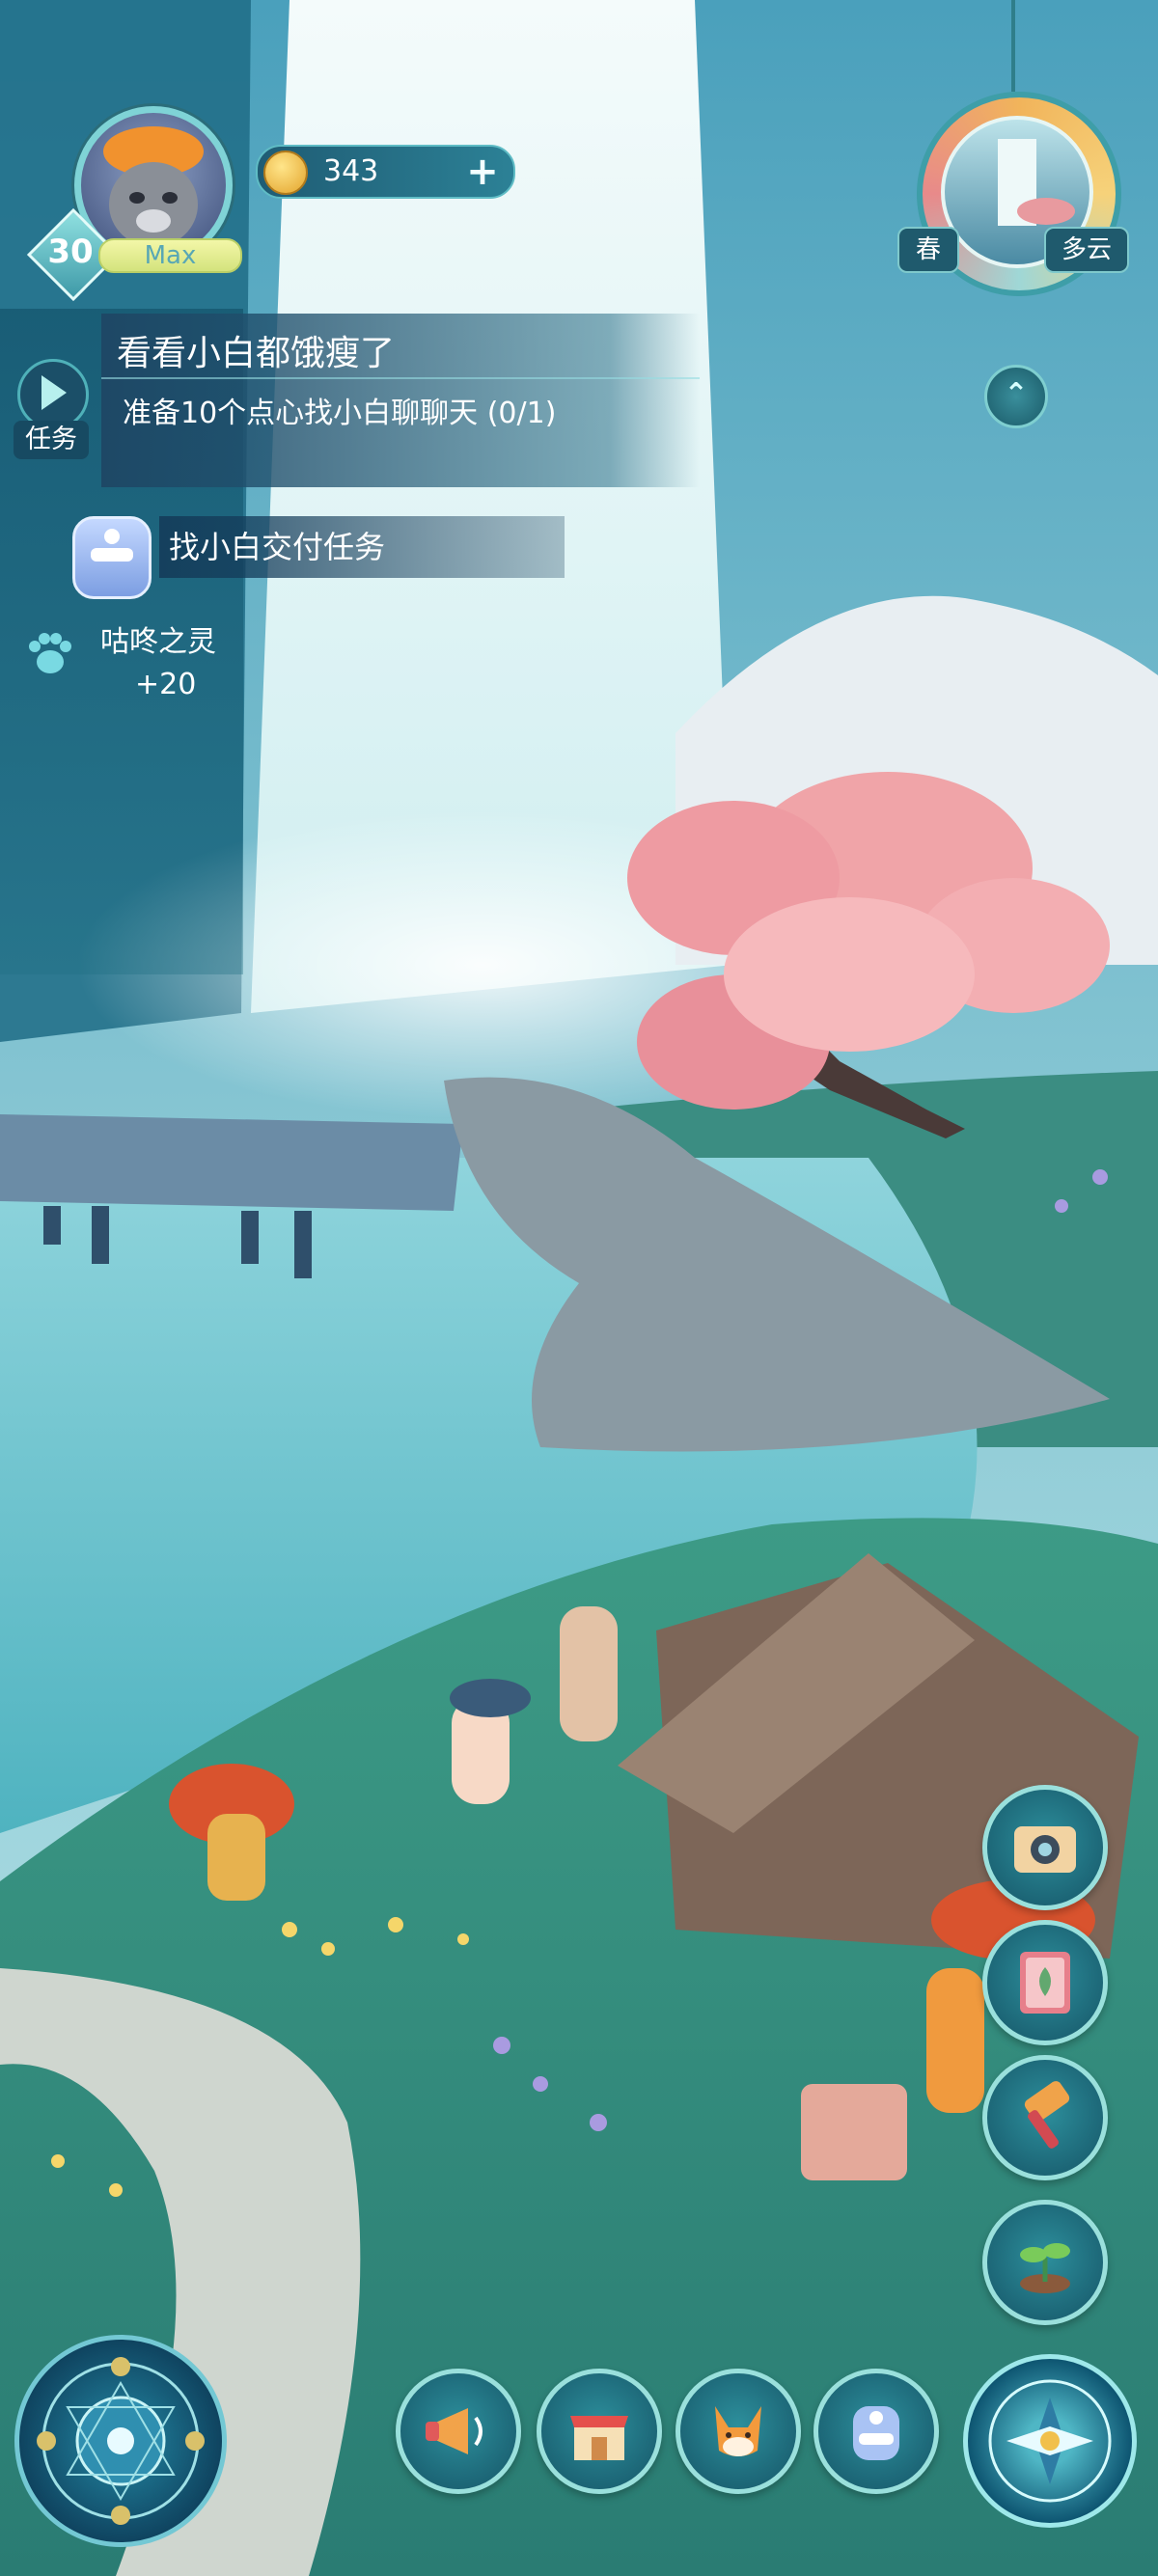 Image resolution: width=1158 pixels, height=2576 pixels. What do you see at coordinates (170, 256) in the screenshot?
I see `player-name: Max` at bounding box center [170, 256].